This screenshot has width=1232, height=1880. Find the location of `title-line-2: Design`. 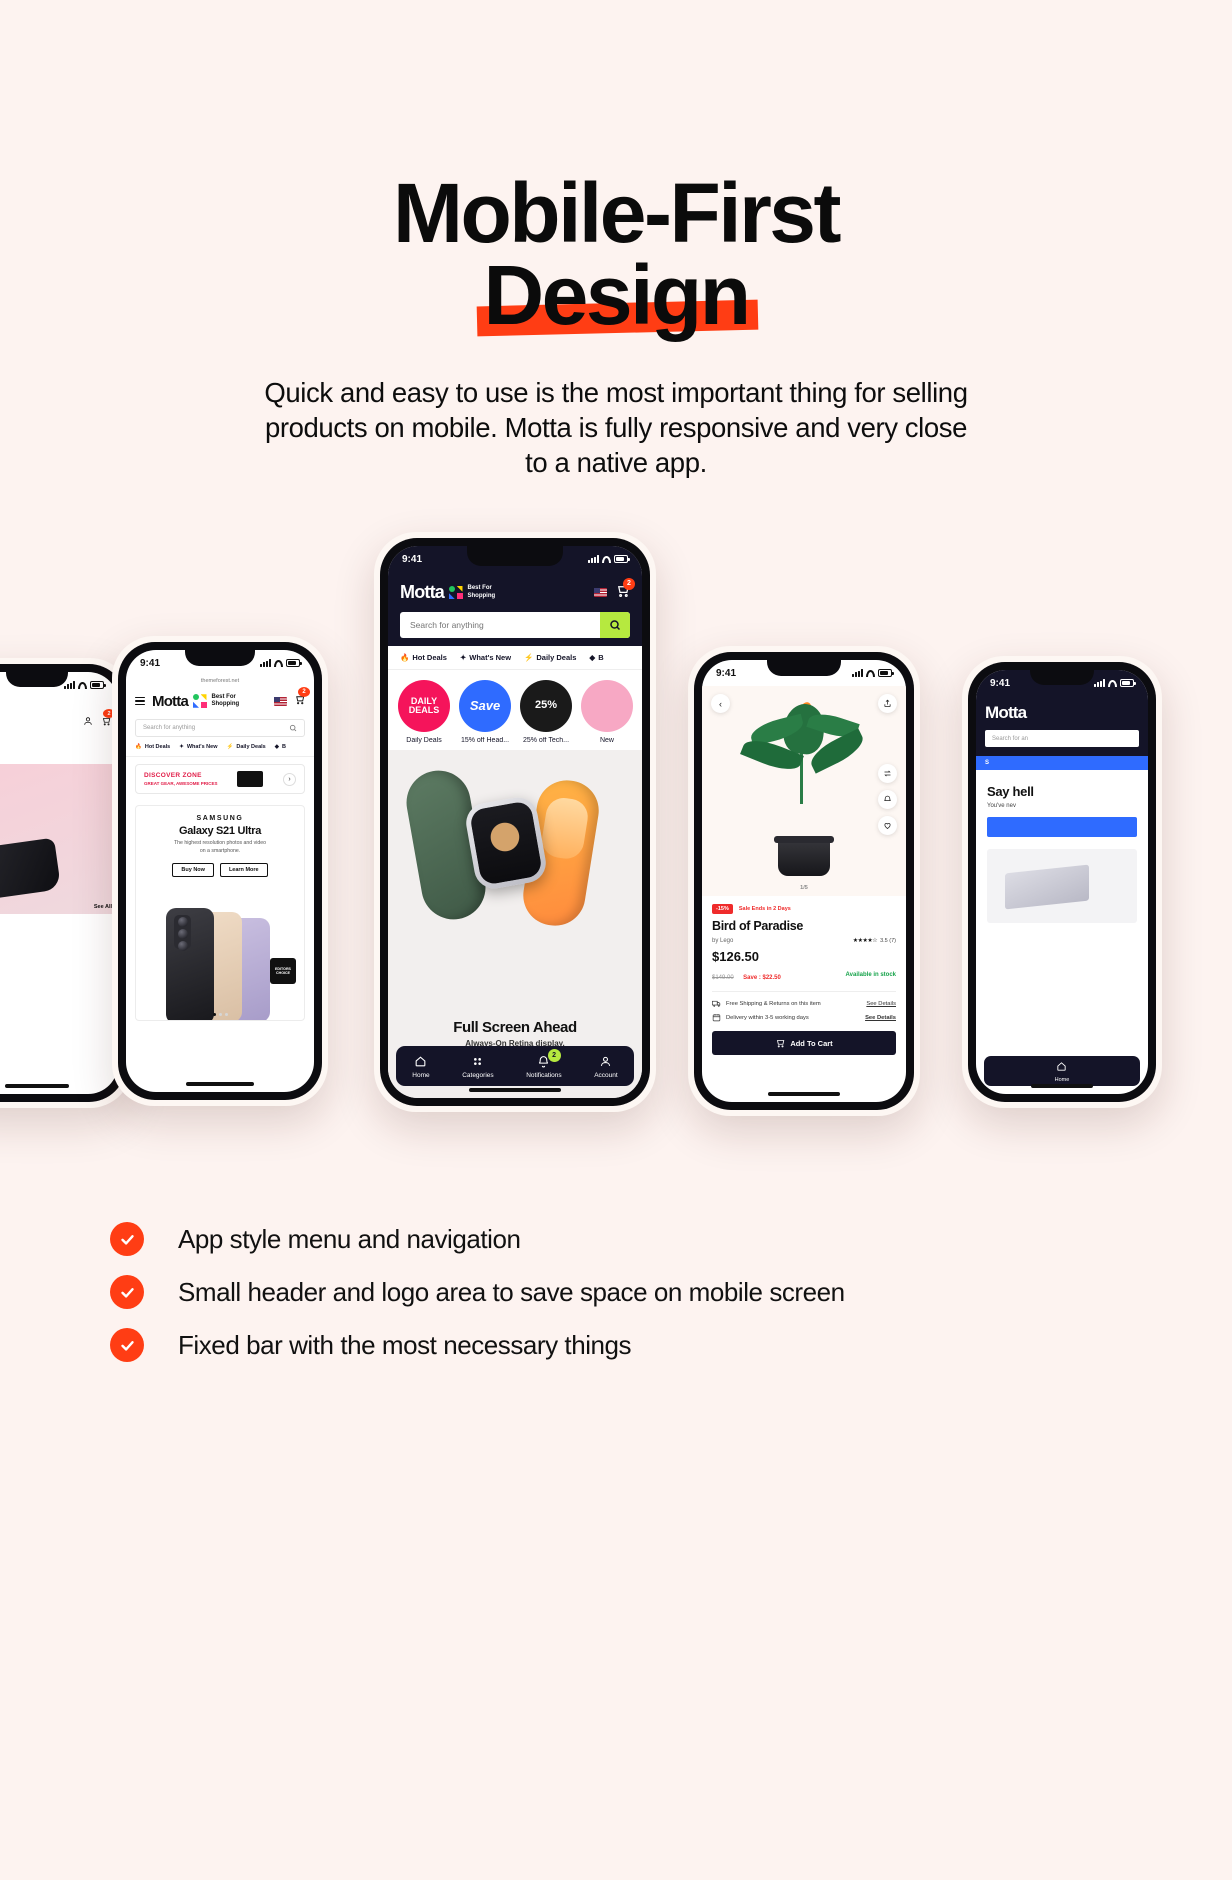

title-line-2: Design is located at coordinates (617, 295).